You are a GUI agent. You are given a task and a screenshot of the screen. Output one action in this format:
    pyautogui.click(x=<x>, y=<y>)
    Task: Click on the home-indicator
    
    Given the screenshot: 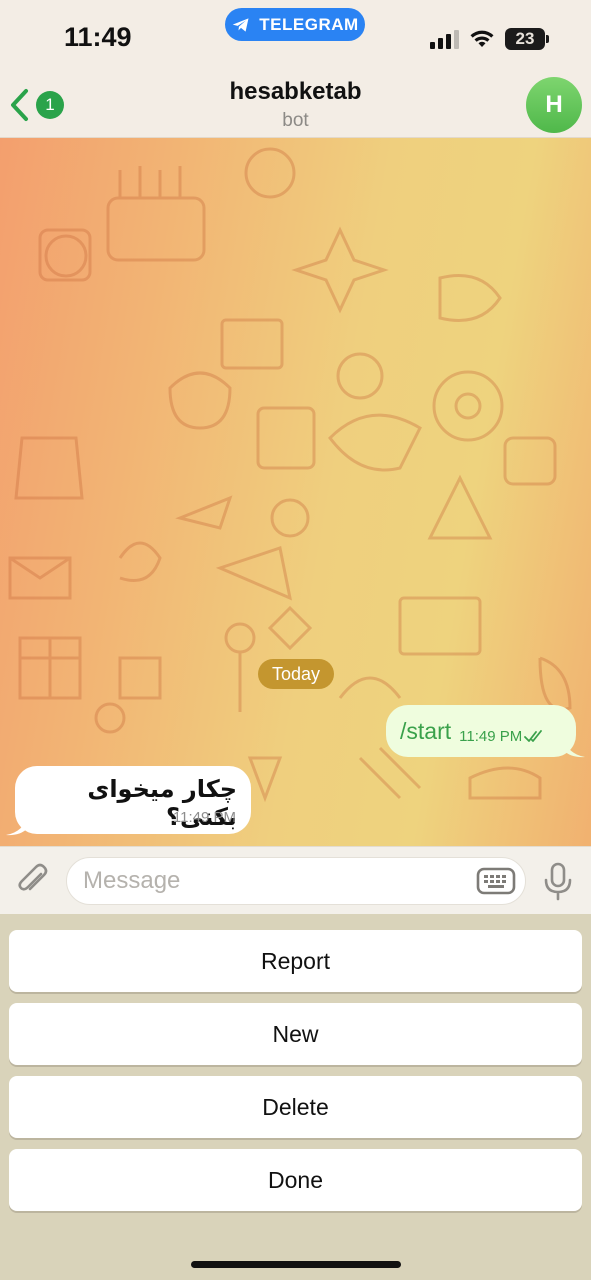 What is the action you would take?
    pyautogui.click(x=296, y=1264)
    